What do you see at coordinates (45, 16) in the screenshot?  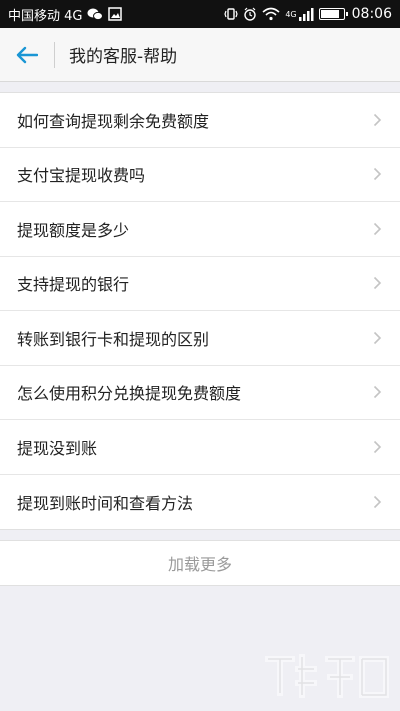 I see `carrier-label: 中国移动 4G` at bounding box center [45, 16].